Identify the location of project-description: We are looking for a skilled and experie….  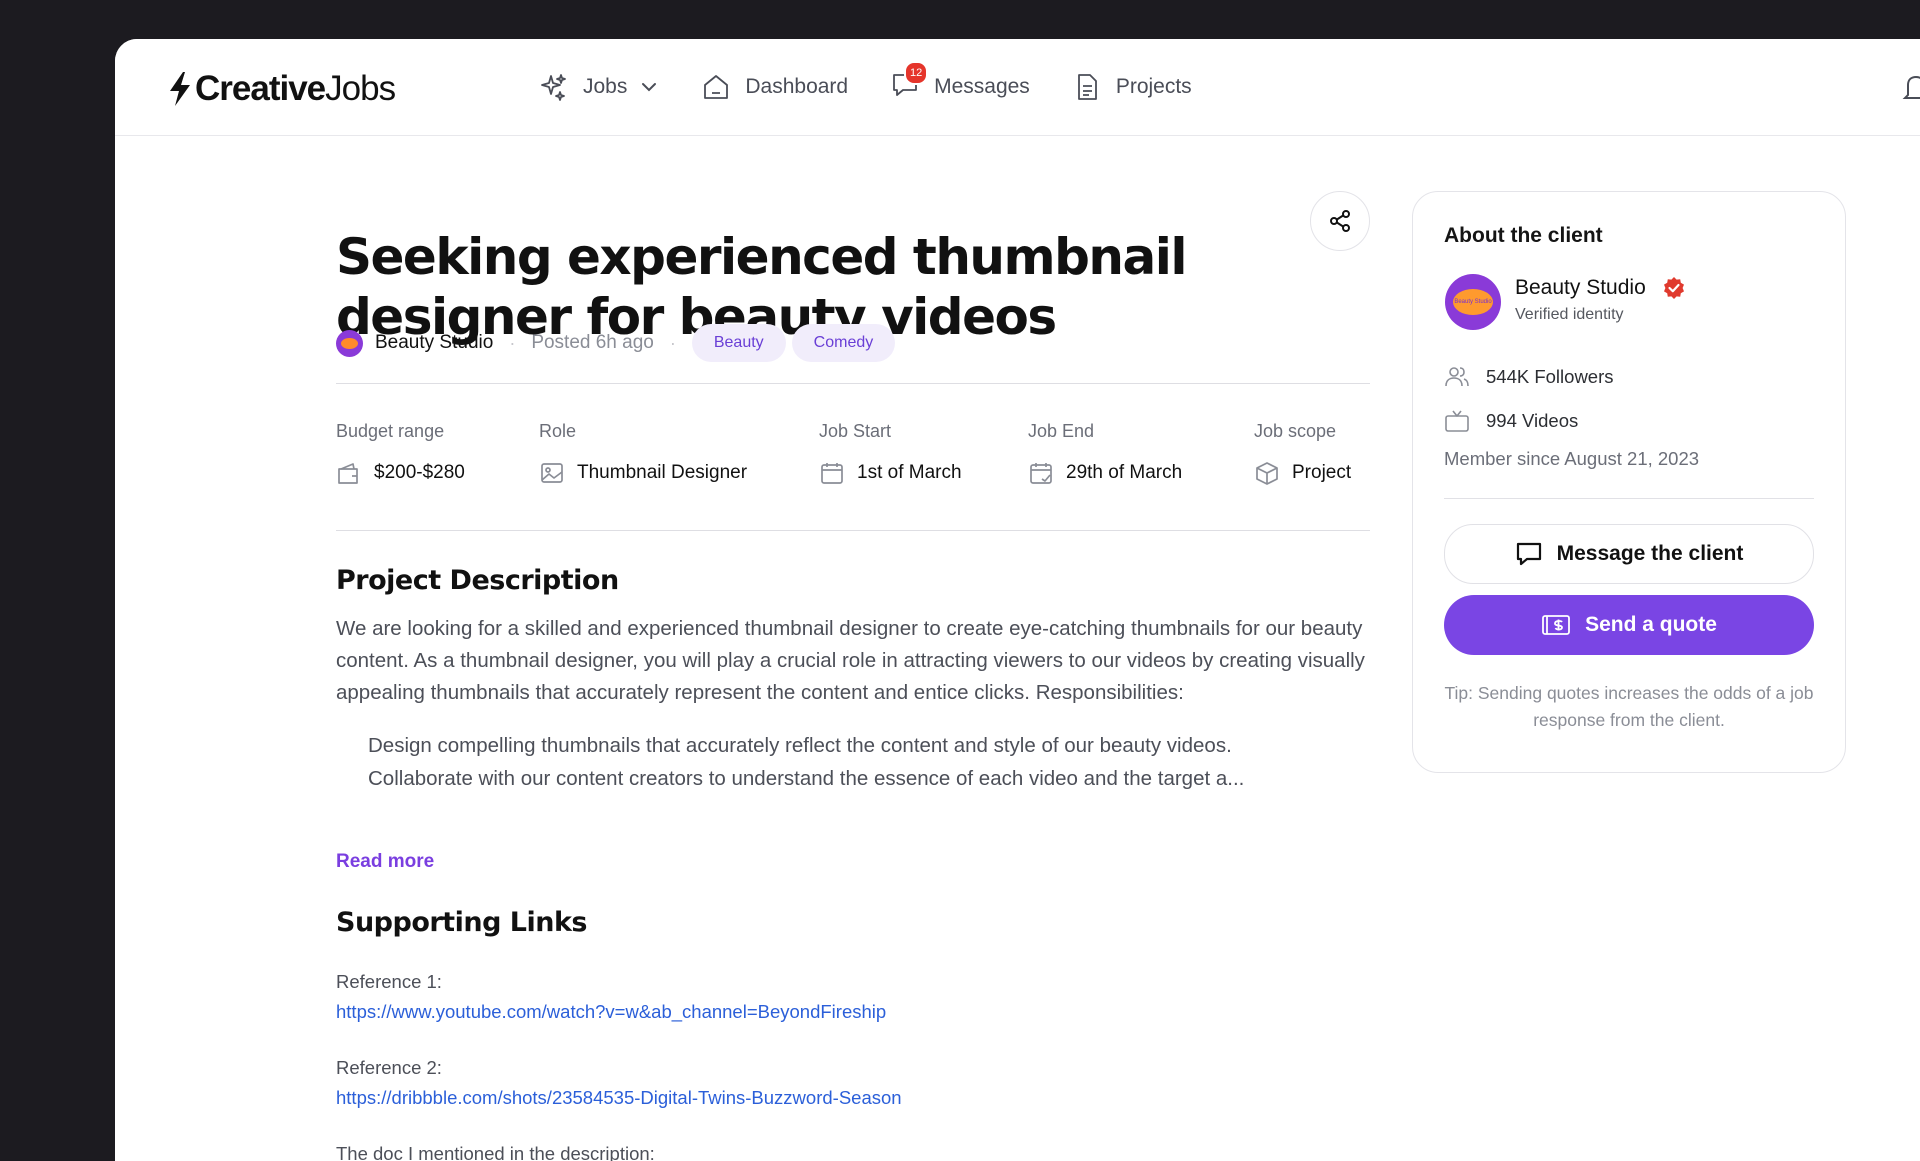
(853, 704).